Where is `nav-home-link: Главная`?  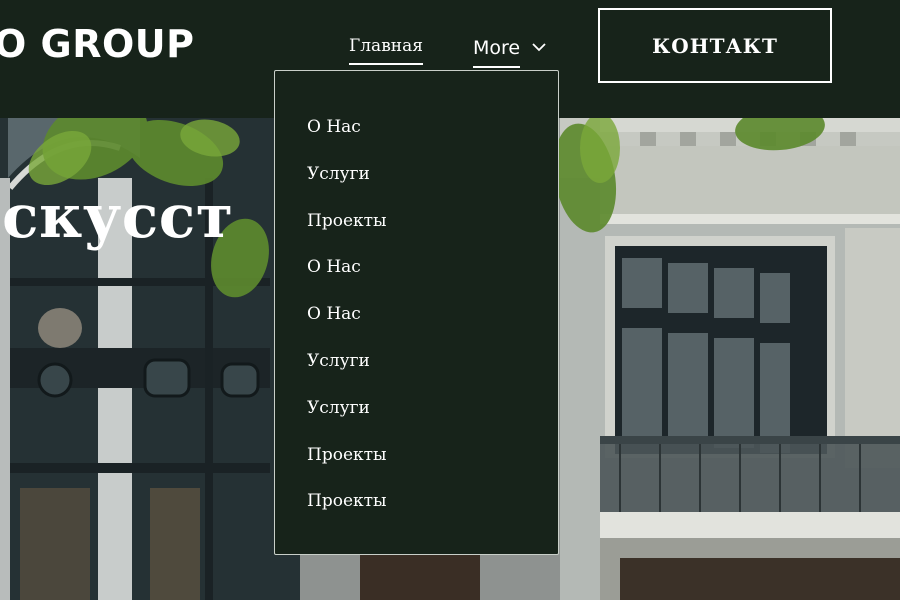 nav-home-link: Главная is located at coordinates (386, 50).